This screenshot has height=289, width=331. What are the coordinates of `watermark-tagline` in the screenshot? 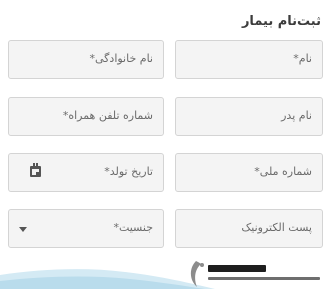 It's located at (264, 278).